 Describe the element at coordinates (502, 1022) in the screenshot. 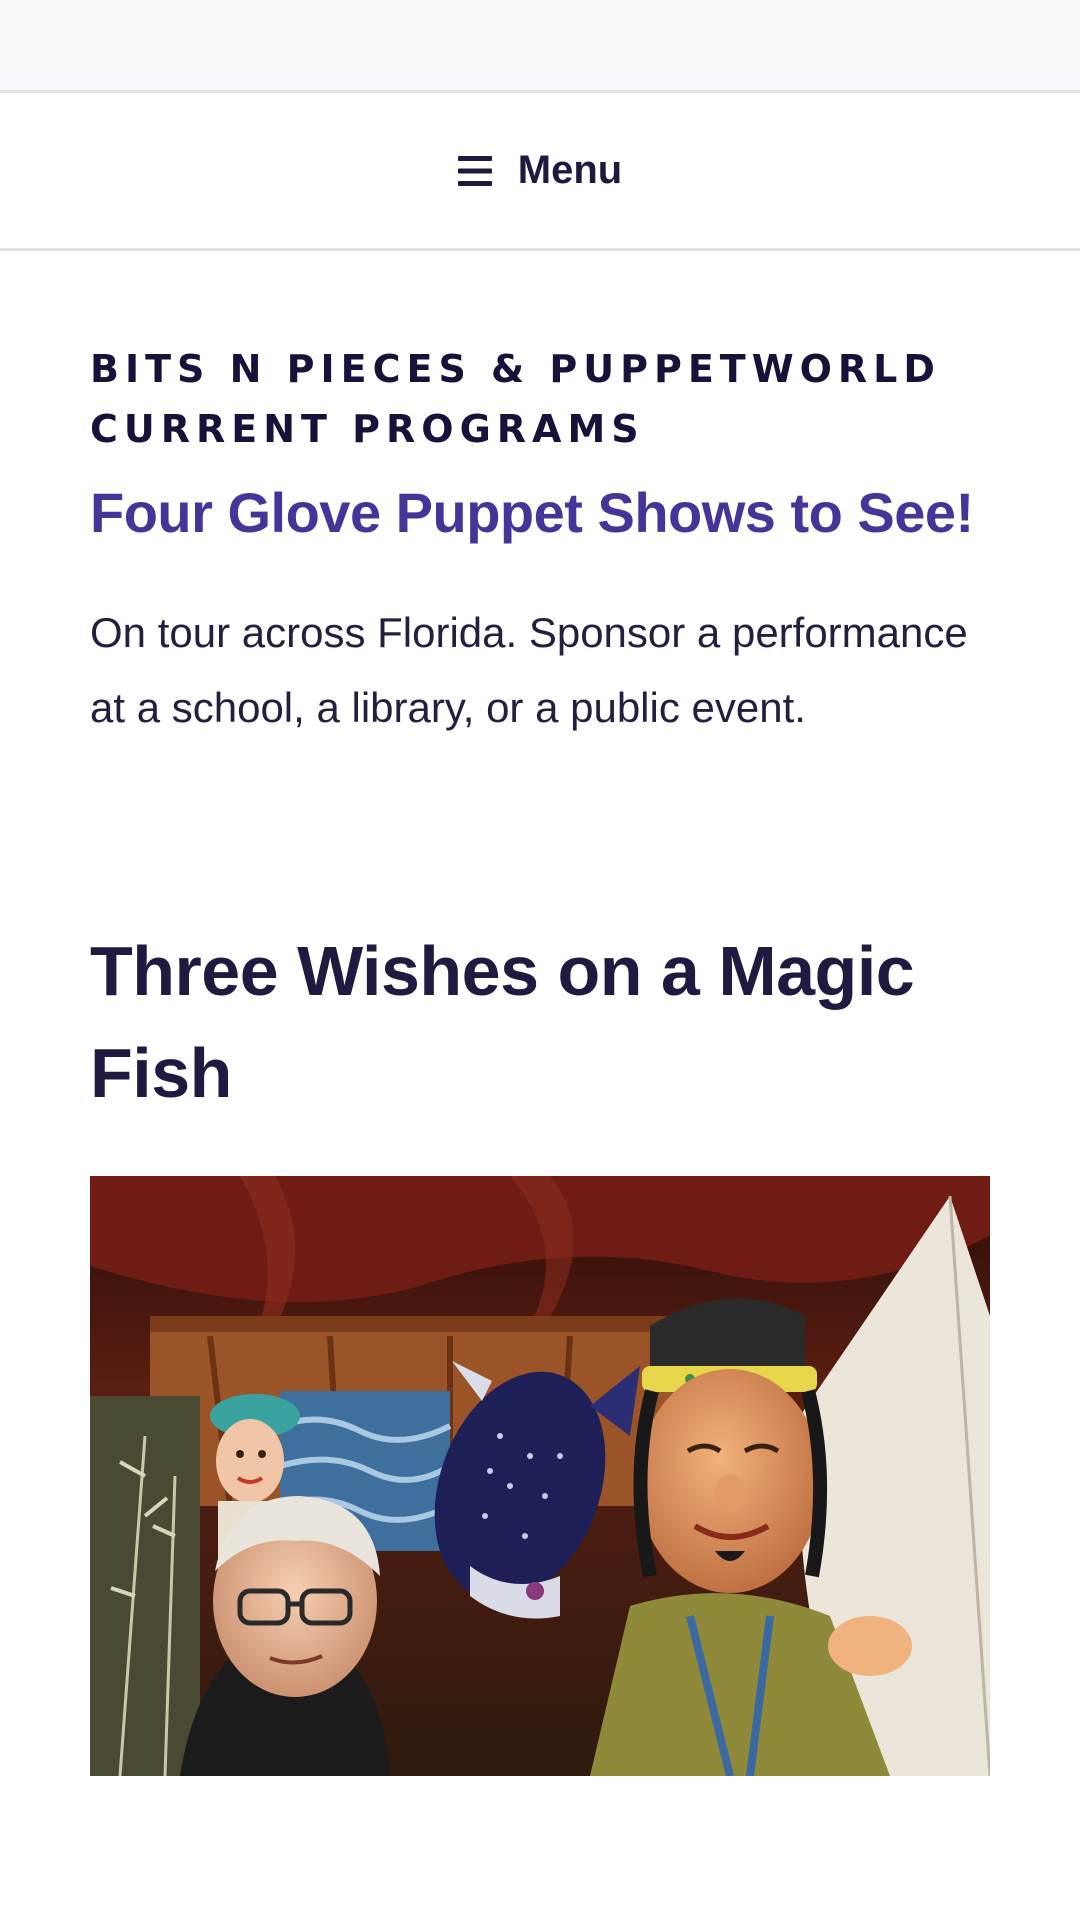

I see `section-title: Three Wishes on a Magic Fish` at that location.